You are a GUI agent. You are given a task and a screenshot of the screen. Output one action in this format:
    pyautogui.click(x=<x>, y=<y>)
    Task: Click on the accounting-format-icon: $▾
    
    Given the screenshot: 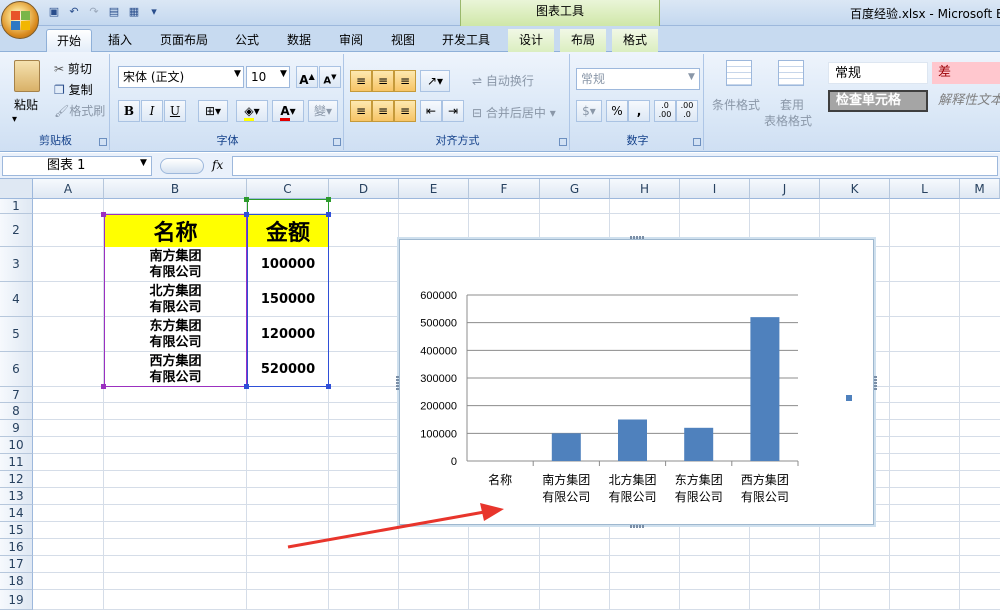 What is the action you would take?
    pyautogui.click(x=589, y=111)
    